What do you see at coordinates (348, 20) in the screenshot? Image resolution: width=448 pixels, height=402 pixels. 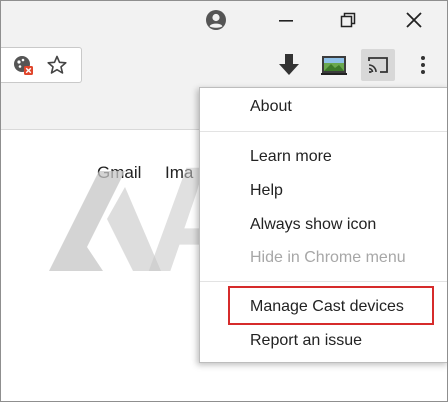 I see `restore-icon` at bounding box center [348, 20].